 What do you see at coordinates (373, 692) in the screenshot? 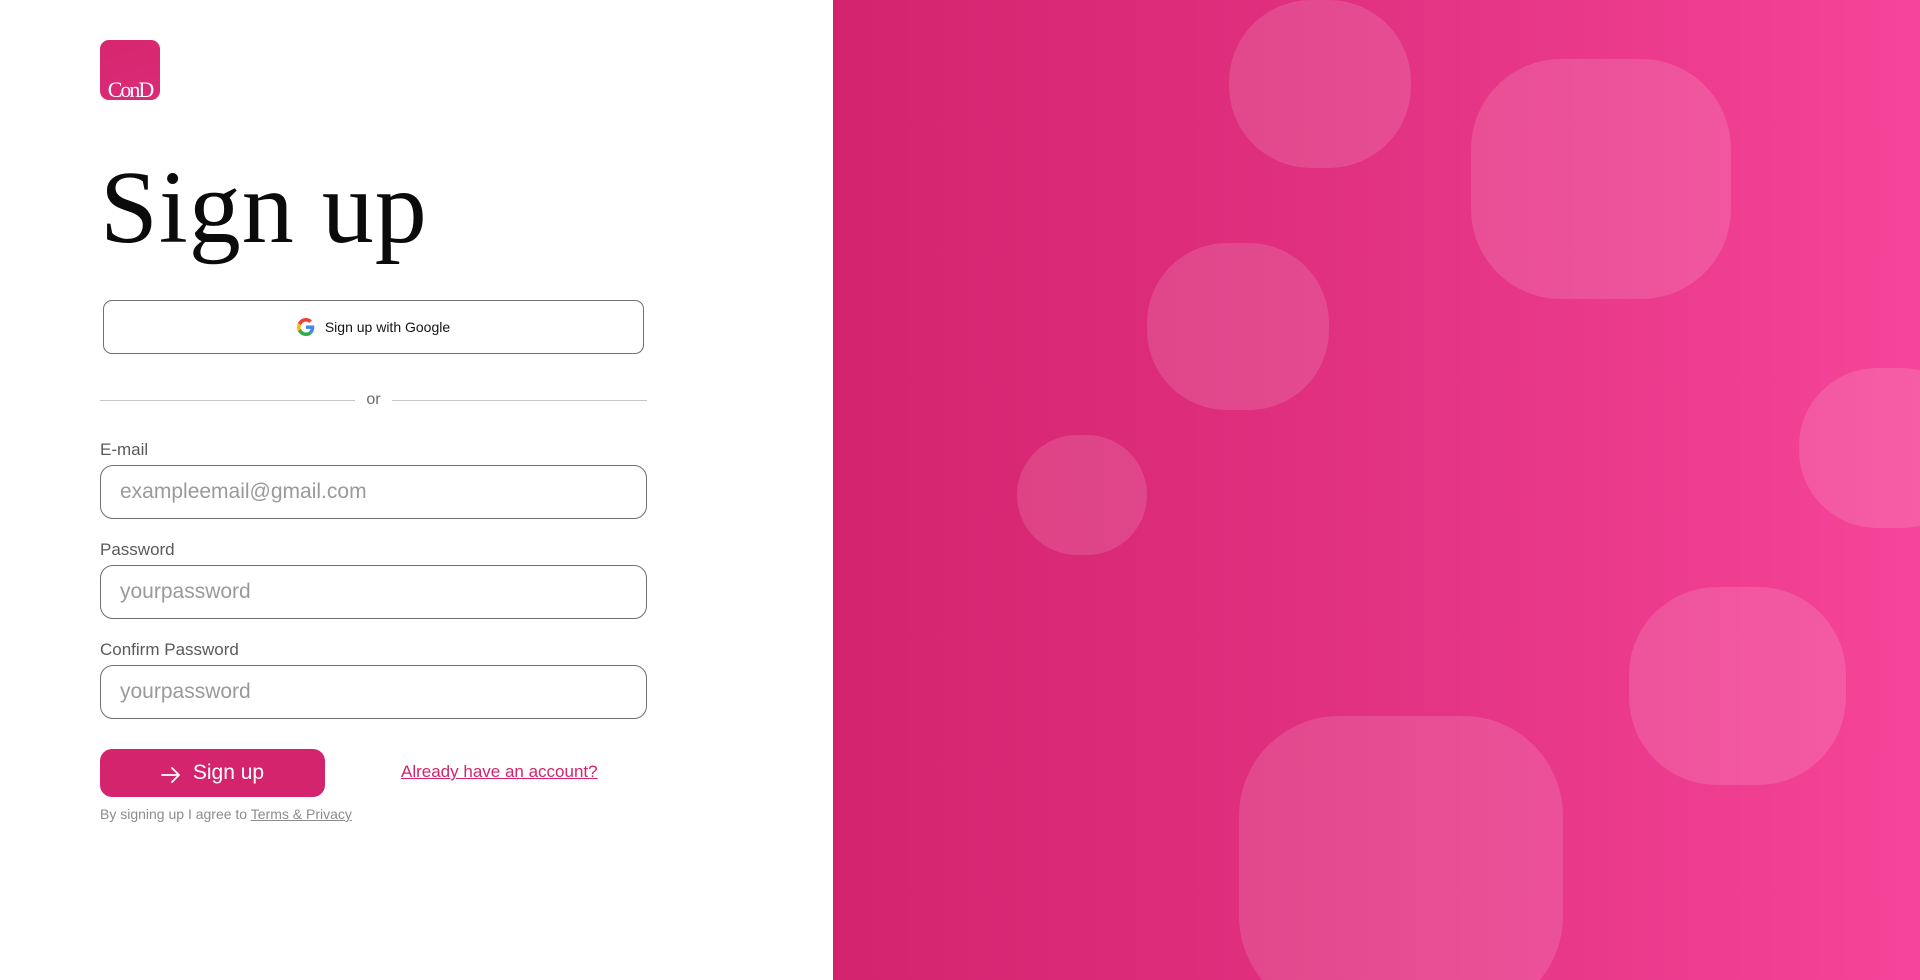
I see `confirm-password-field` at bounding box center [373, 692].